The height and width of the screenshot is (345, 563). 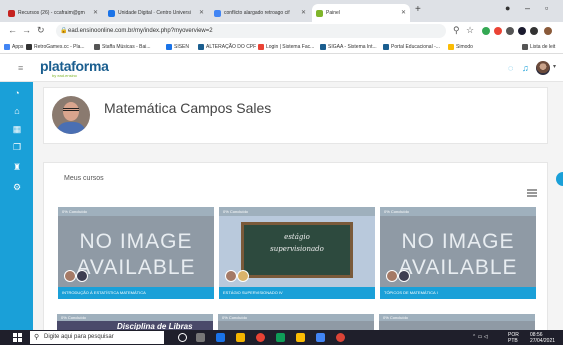 What do you see at coordinates (464, 47) in the screenshot?
I see `bookmark-label: Simodo` at bounding box center [464, 47].